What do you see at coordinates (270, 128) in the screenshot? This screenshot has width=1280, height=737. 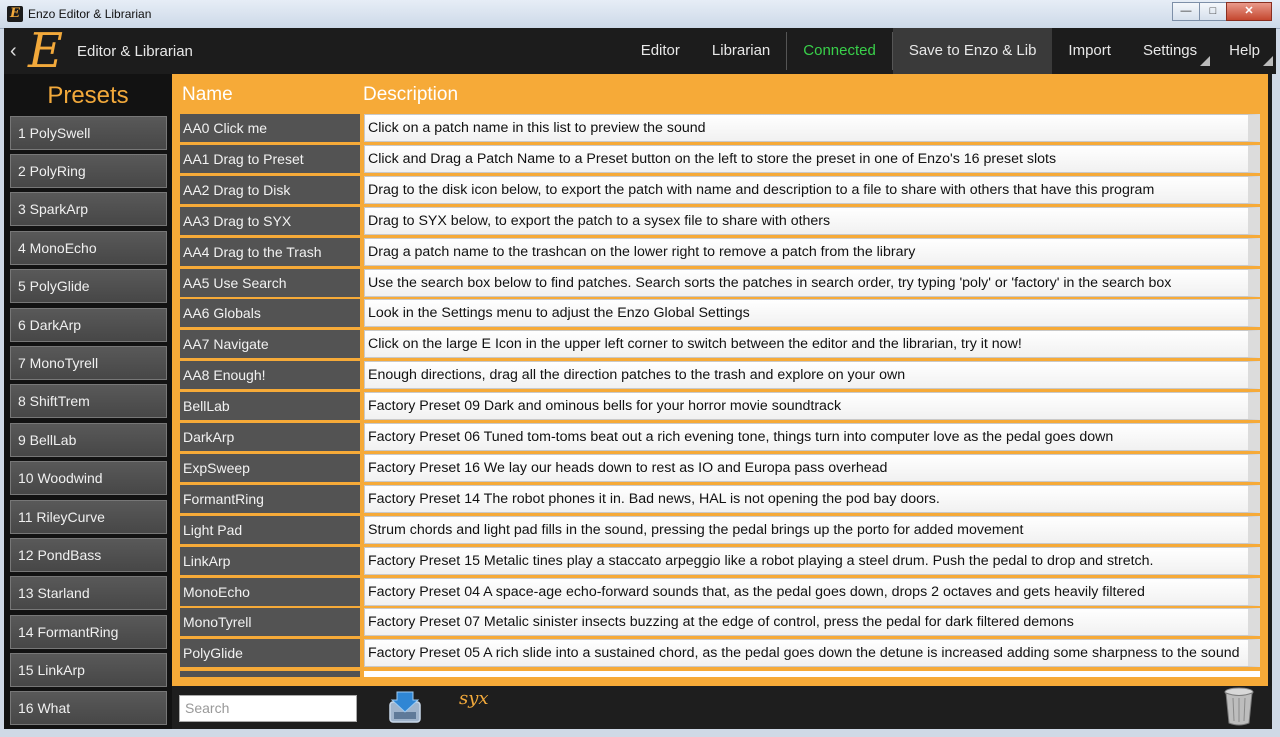 I see `patch-name: AA0 Click me` at bounding box center [270, 128].